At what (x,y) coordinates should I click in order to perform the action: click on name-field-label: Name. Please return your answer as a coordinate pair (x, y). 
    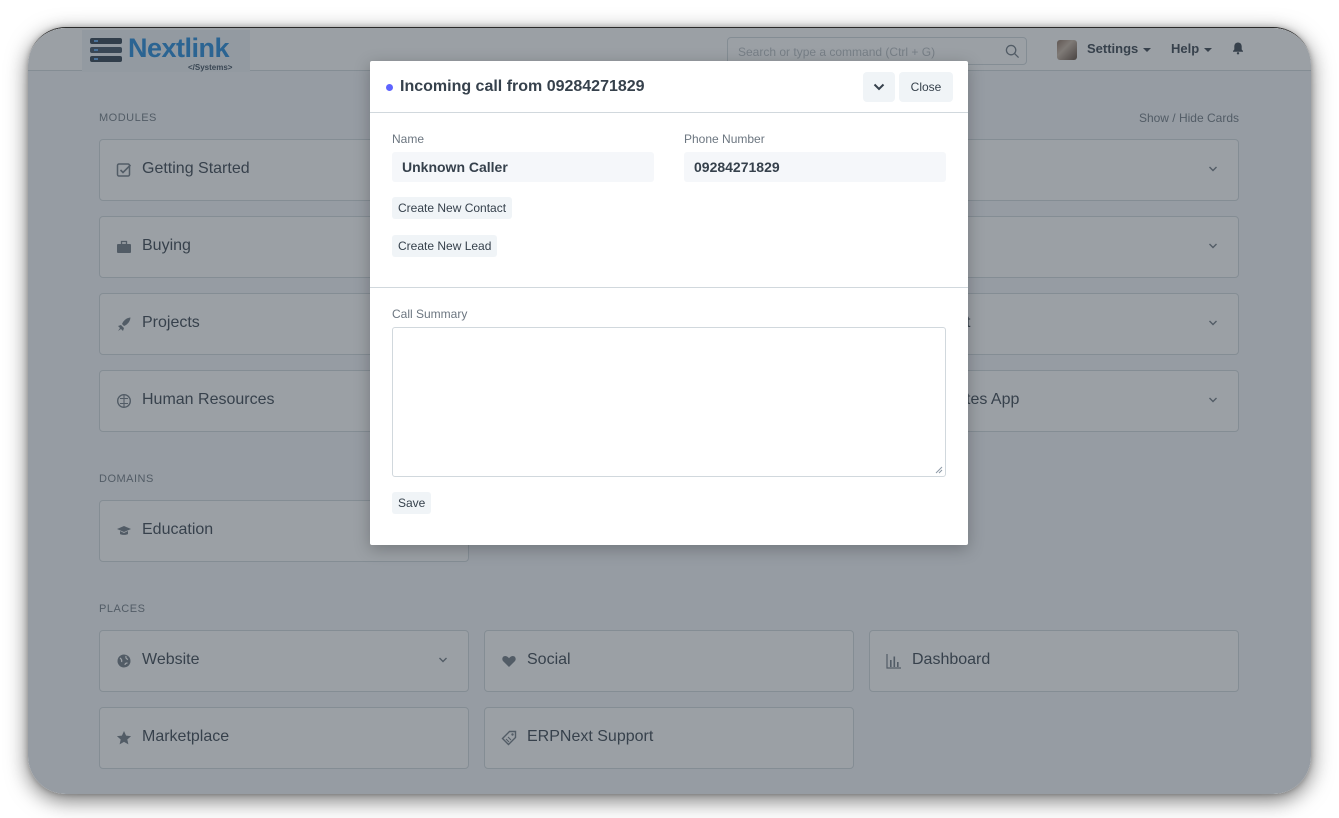
    Looking at the image, I should click on (408, 139).